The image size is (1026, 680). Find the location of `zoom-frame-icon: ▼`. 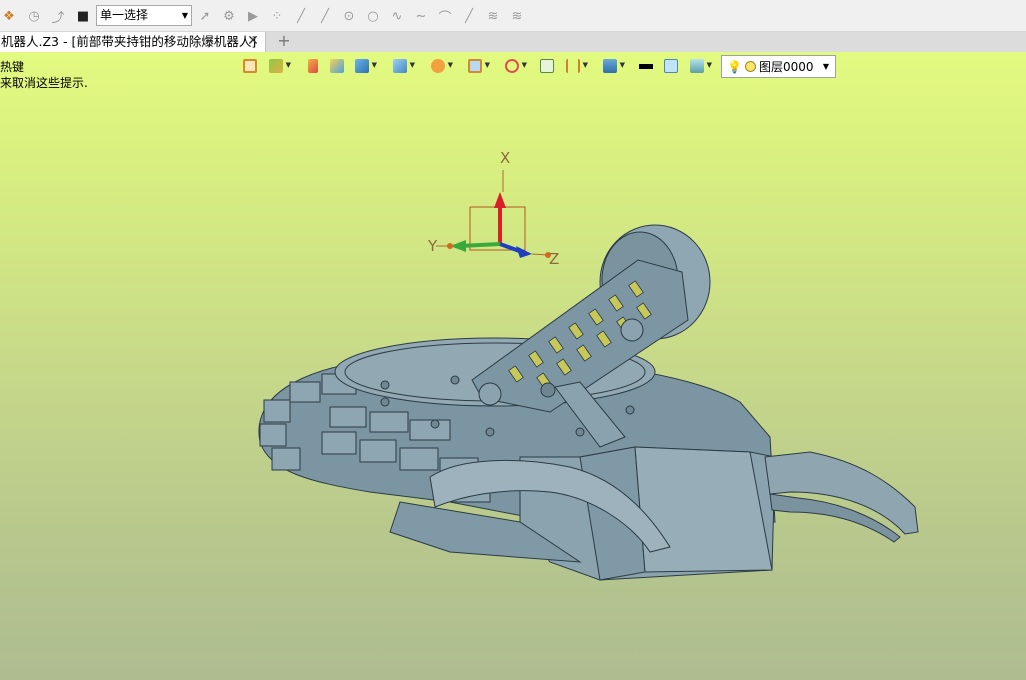

zoom-frame-icon: ▼ is located at coordinates (477, 66).